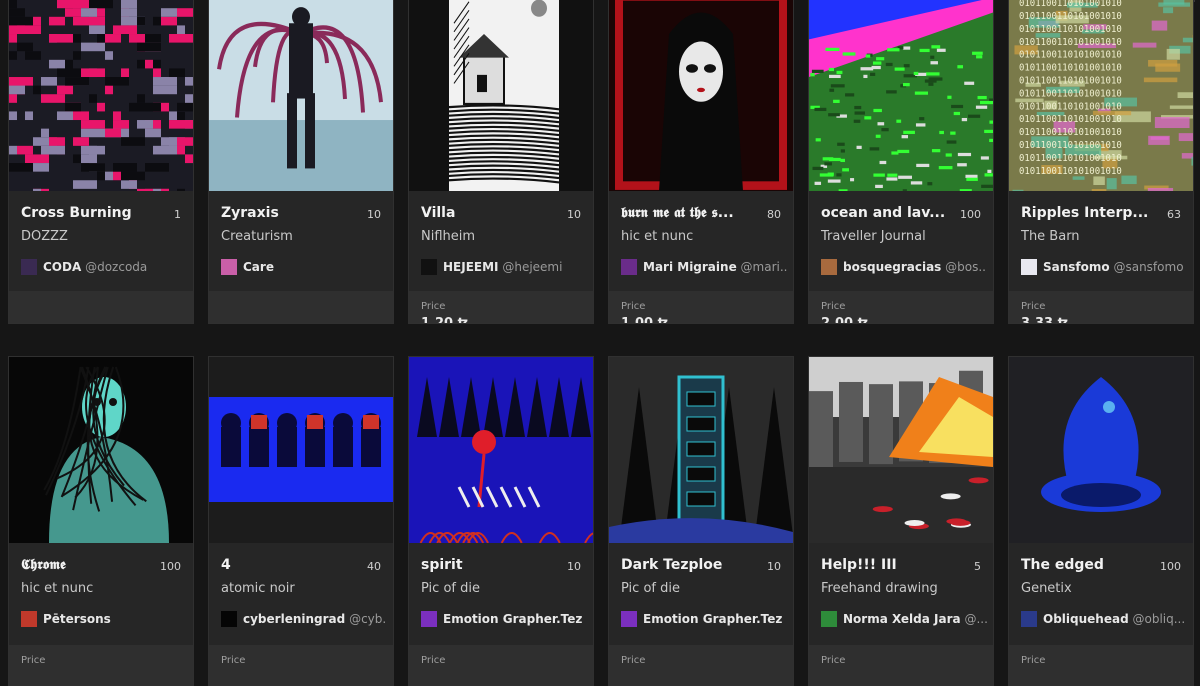 This screenshot has width=1200, height=686. What do you see at coordinates (86, 565) in the screenshot?
I see `card-title: 𝕮𝖍𝖗𝖔𝖒𝖊` at bounding box center [86, 565].